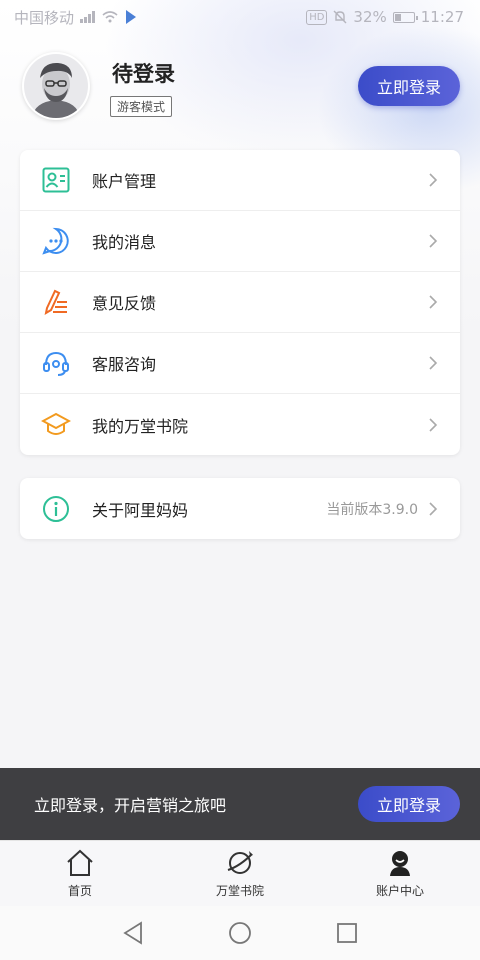 This screenshot has width=480, height=960. What do you see at coordinates (240, 804) in the screenshot?
I see `login-prompt-banner: 立即登录，开启营销之旅吧 立即登录` at bounding box center [240, 804].